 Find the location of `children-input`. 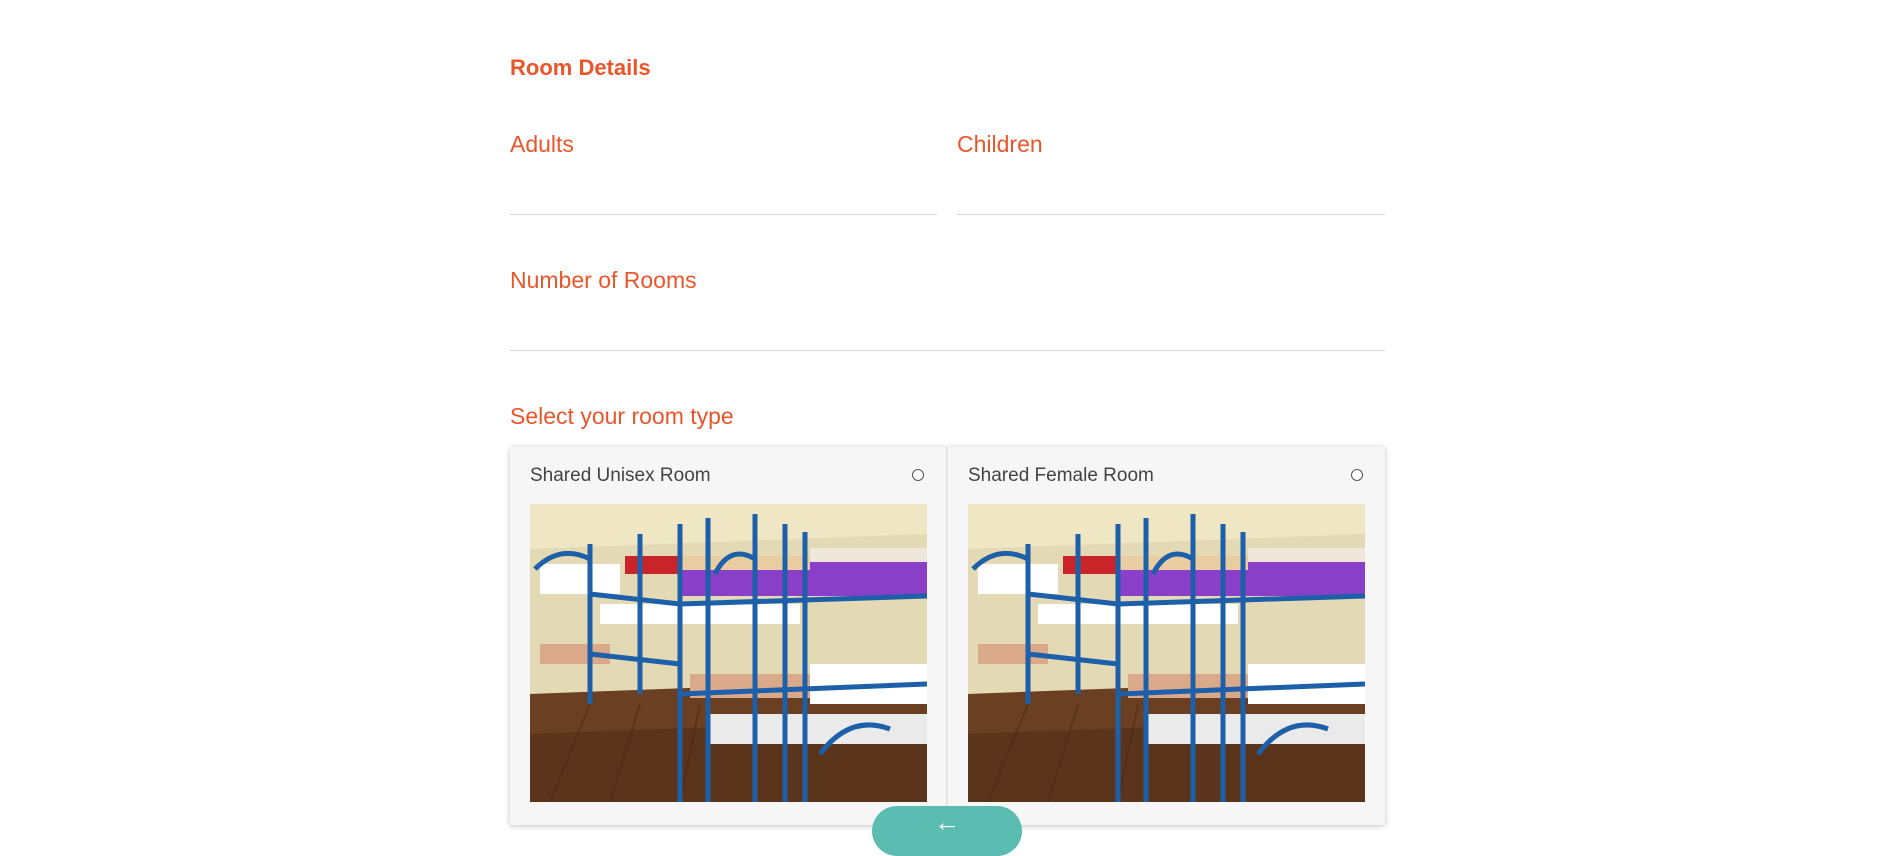

children-input is located at coordinates (1171, 196).